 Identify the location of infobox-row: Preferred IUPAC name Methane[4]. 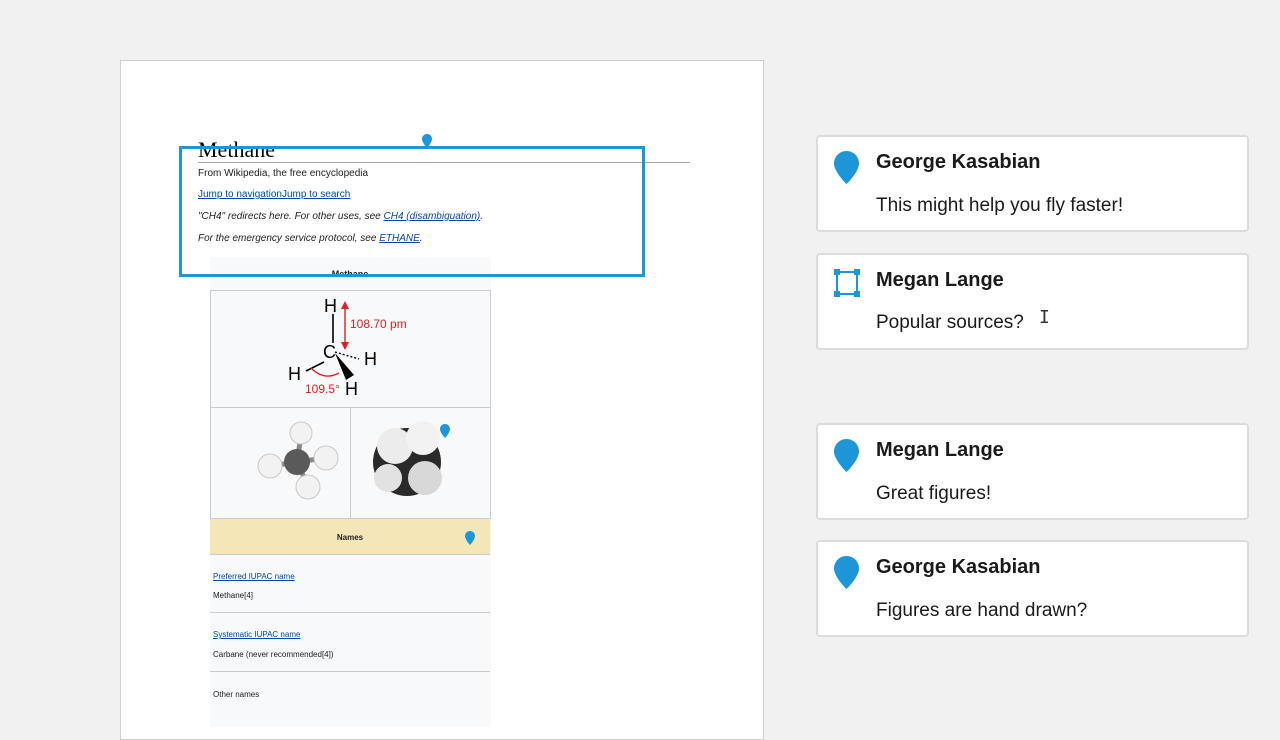
(350, 584).